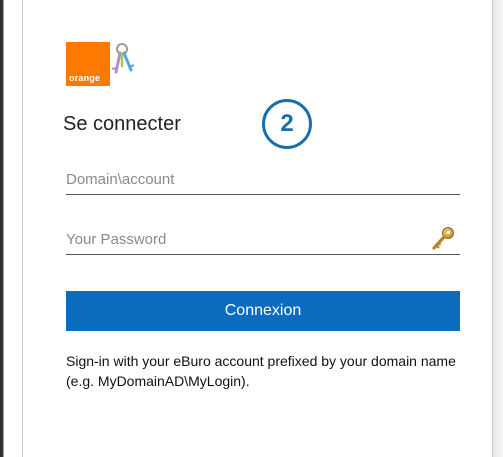 The image size is (503, 457). Describe the element at coordinates (122, 124) in the screenshot. I see `page-title: Se connecter` at that location.